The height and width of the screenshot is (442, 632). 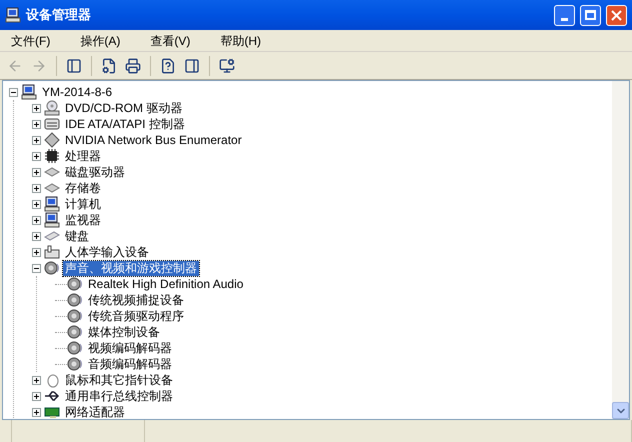 I want to click on tree-item: Realtek High Definition Audio, so click(x=166, y=284).